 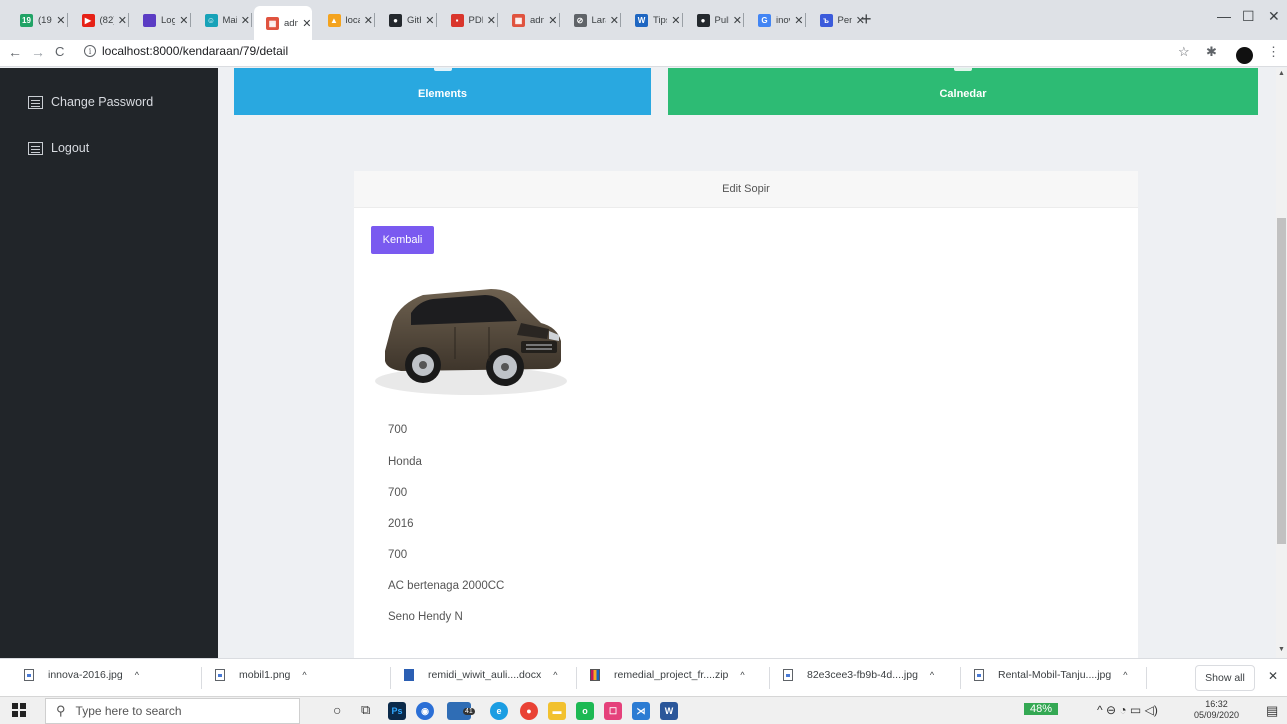 What do you see at coordinates (613, 711) in the screenshot?
I see `app-icon-pink: ☐` at bounding box center [613, 711].